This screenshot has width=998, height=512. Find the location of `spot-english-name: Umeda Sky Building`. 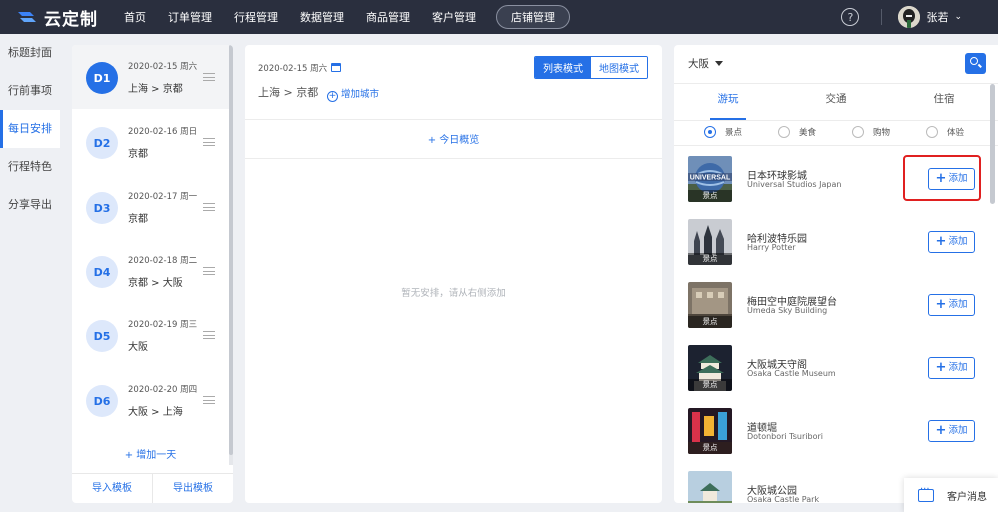

spot-english-name: Umeda Sky Building is located at coordinates (787, 310).